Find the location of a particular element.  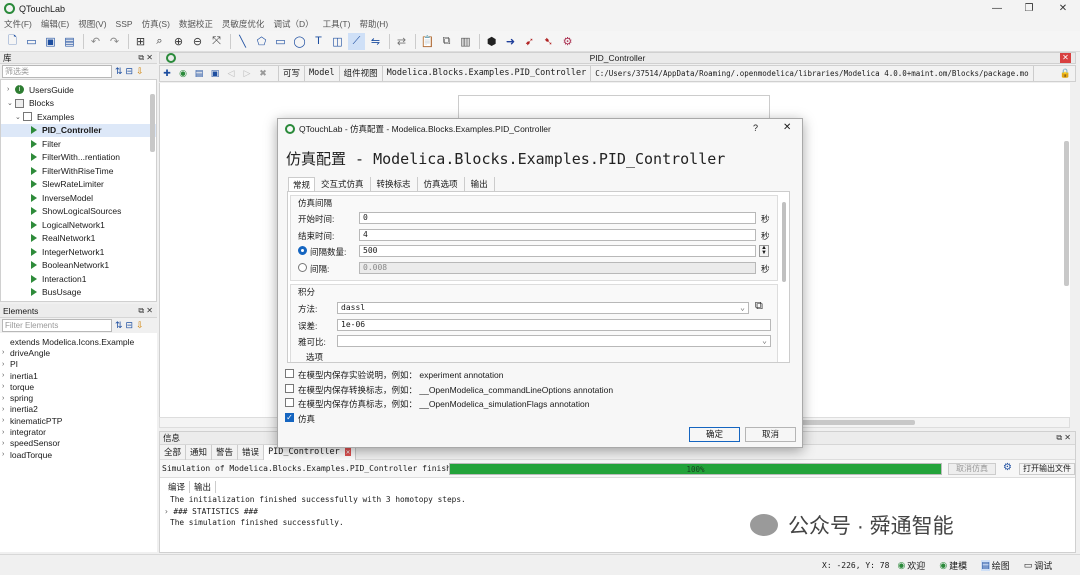

tab-translation-flags: 转换标志 is located at coordinates (394, 184).